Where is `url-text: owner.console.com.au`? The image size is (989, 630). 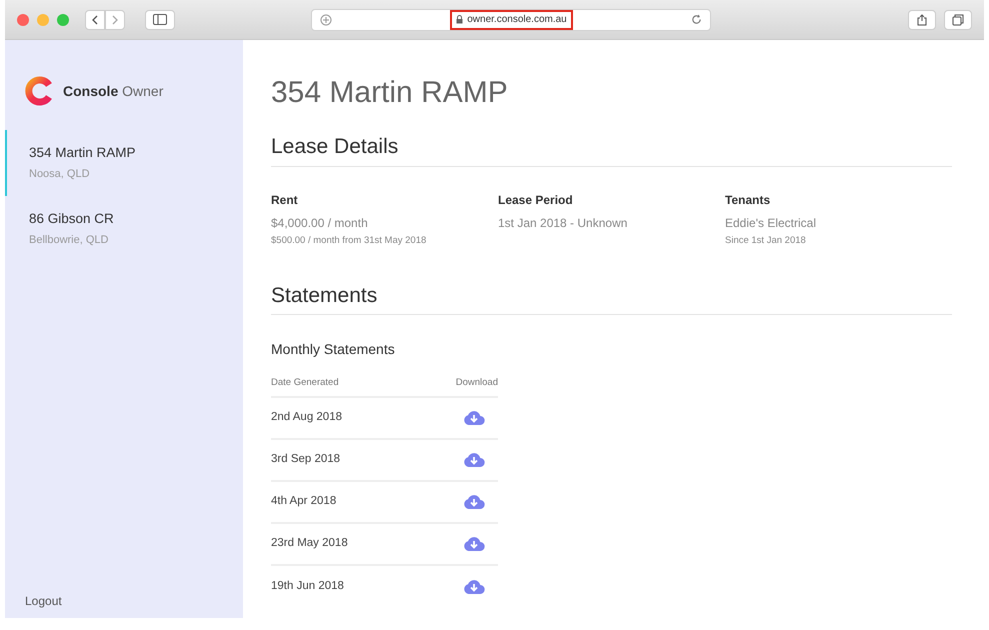
url-text: owner.console.com.au is located at coordinates (517, 20).